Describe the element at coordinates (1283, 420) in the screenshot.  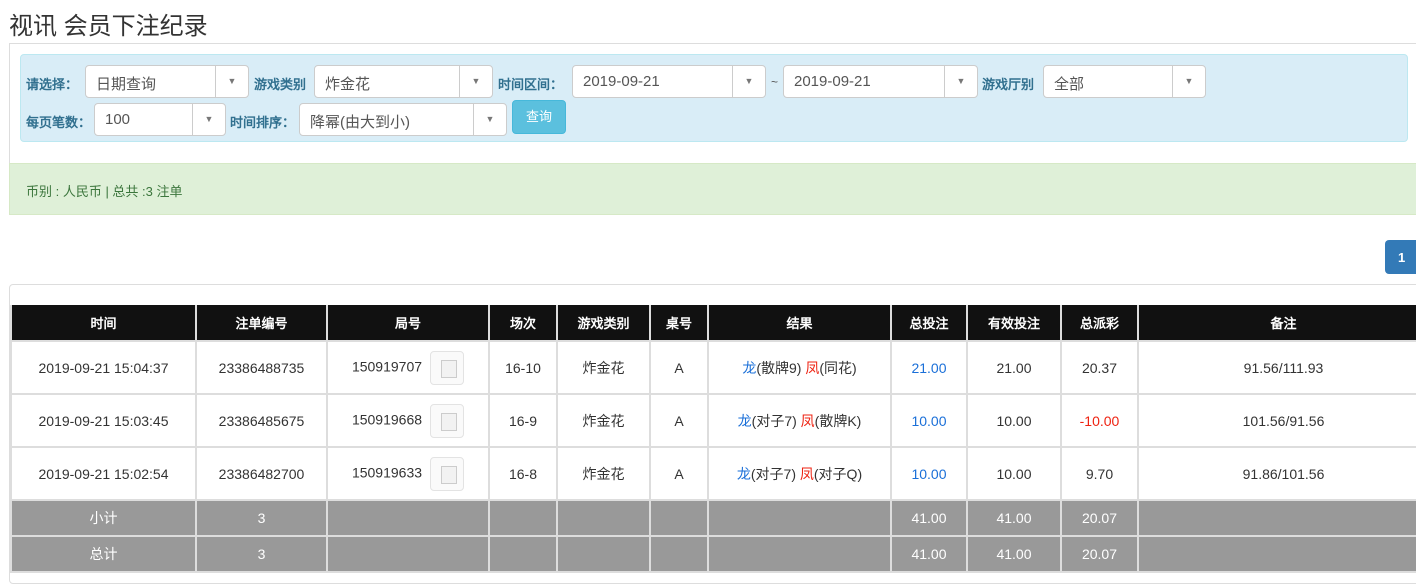
I see `note: 101.56/91.56` at that location.